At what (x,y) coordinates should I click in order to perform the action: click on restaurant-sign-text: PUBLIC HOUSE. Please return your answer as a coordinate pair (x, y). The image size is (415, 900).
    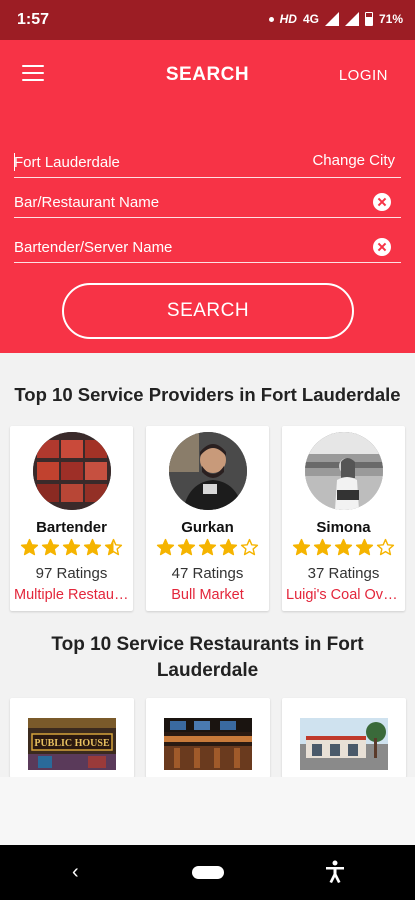
    Looking at the image, I should click on (72, 743).